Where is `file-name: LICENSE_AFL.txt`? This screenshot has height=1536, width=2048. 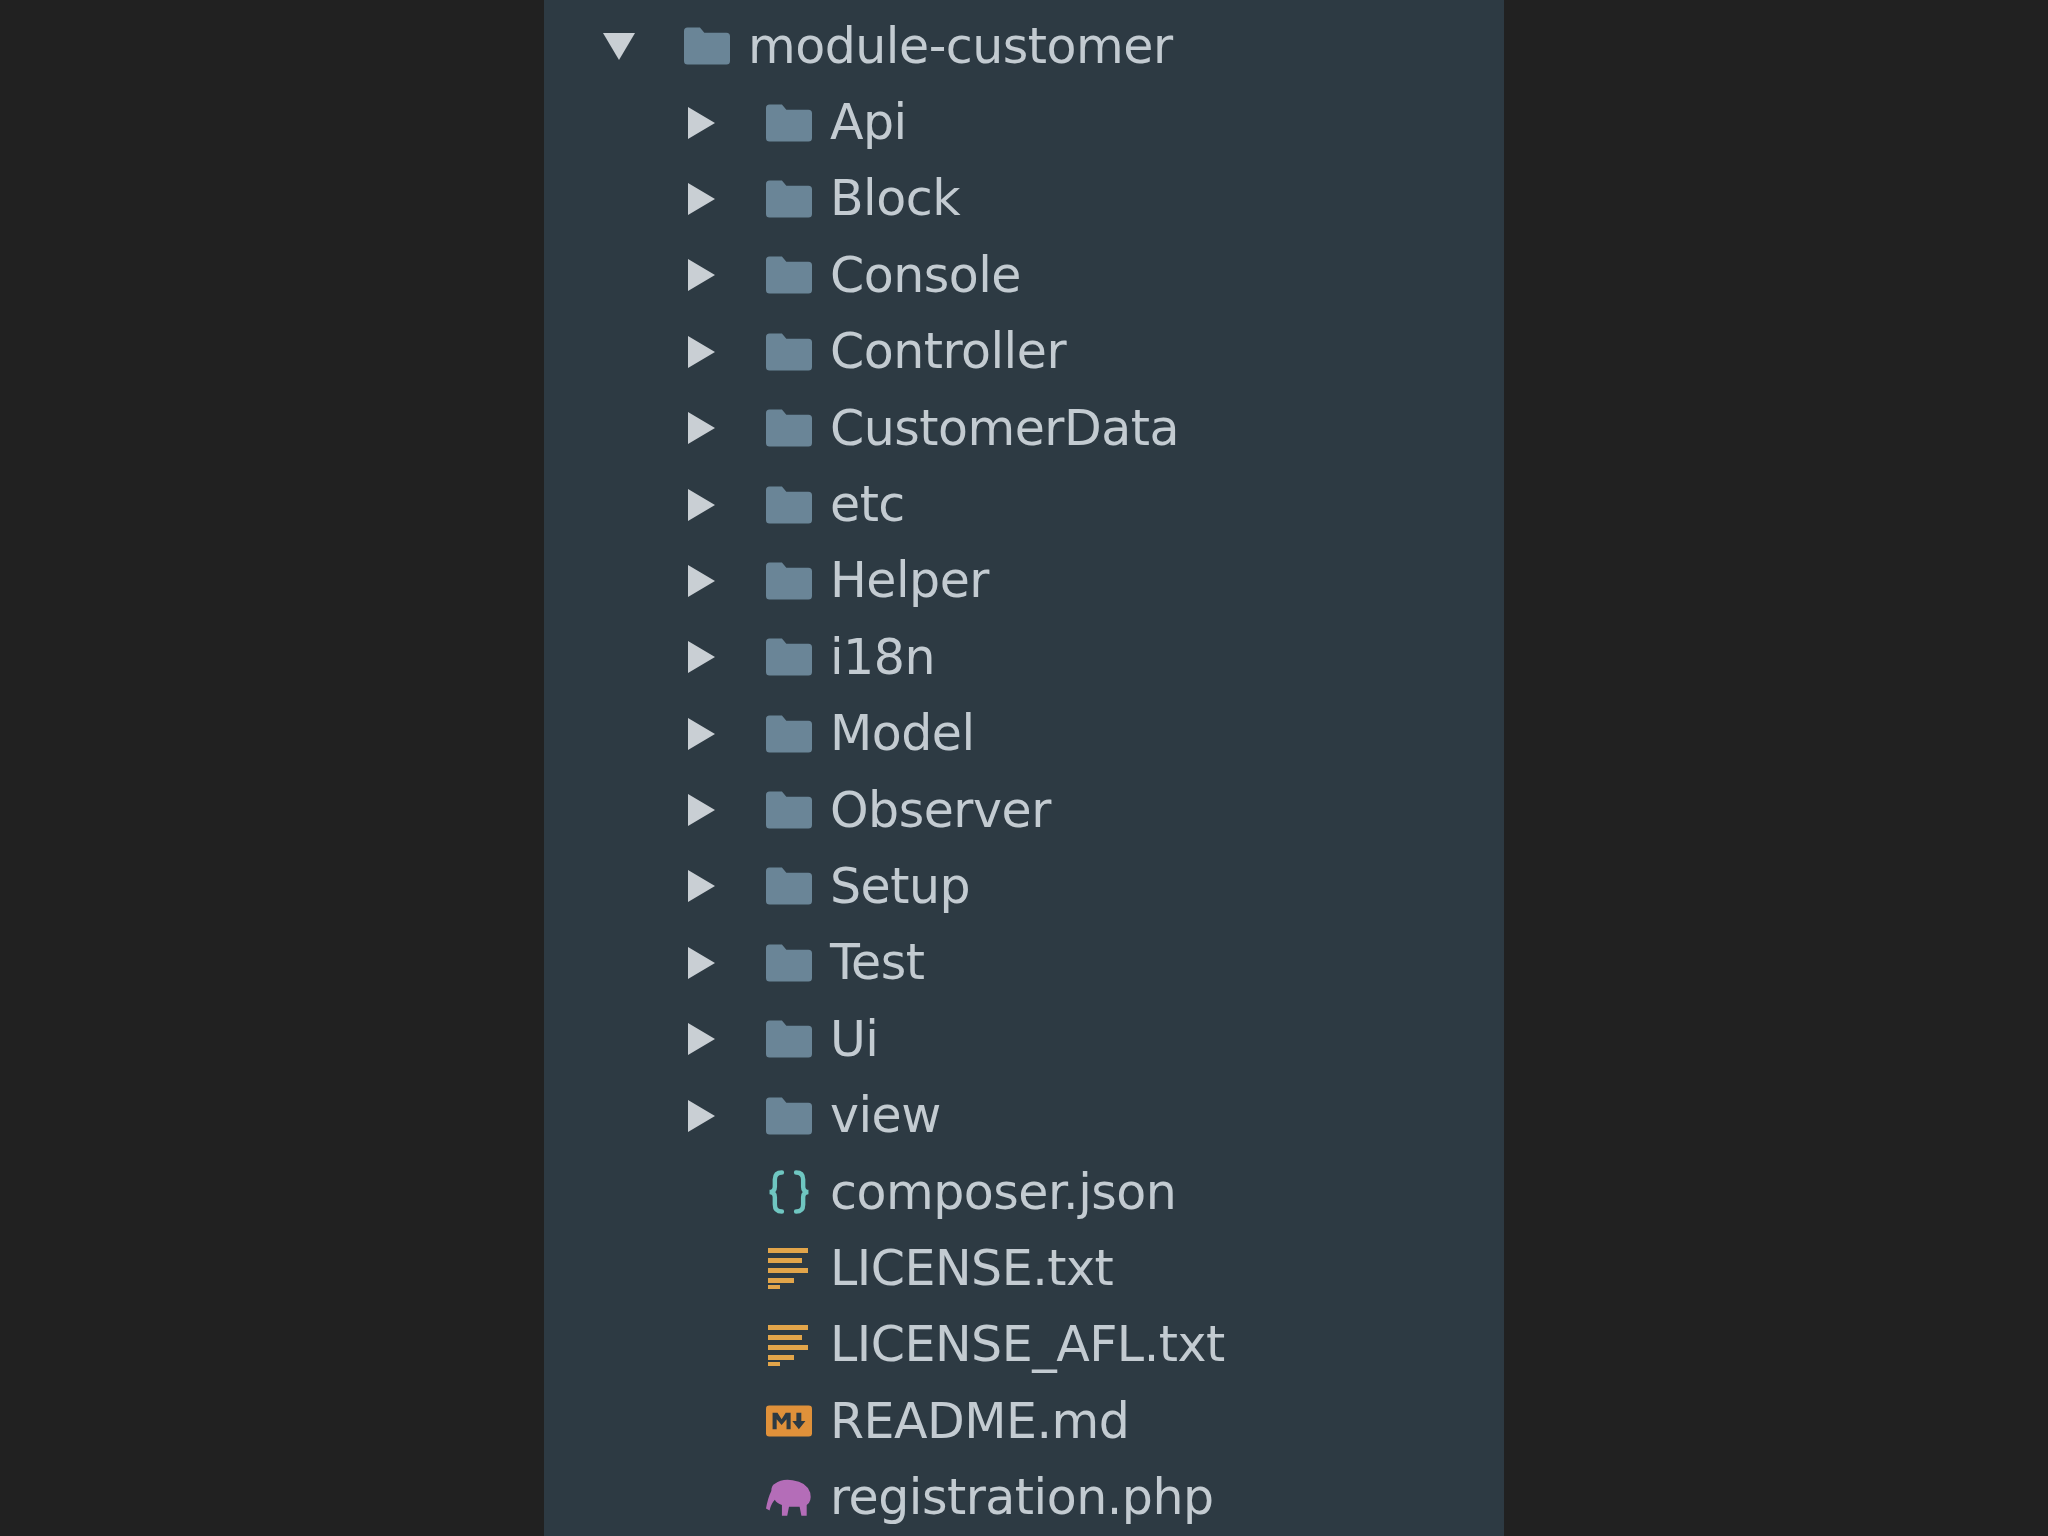 file-name: LICENSE_AFL.txt is located at coordinates (1027, 1345).